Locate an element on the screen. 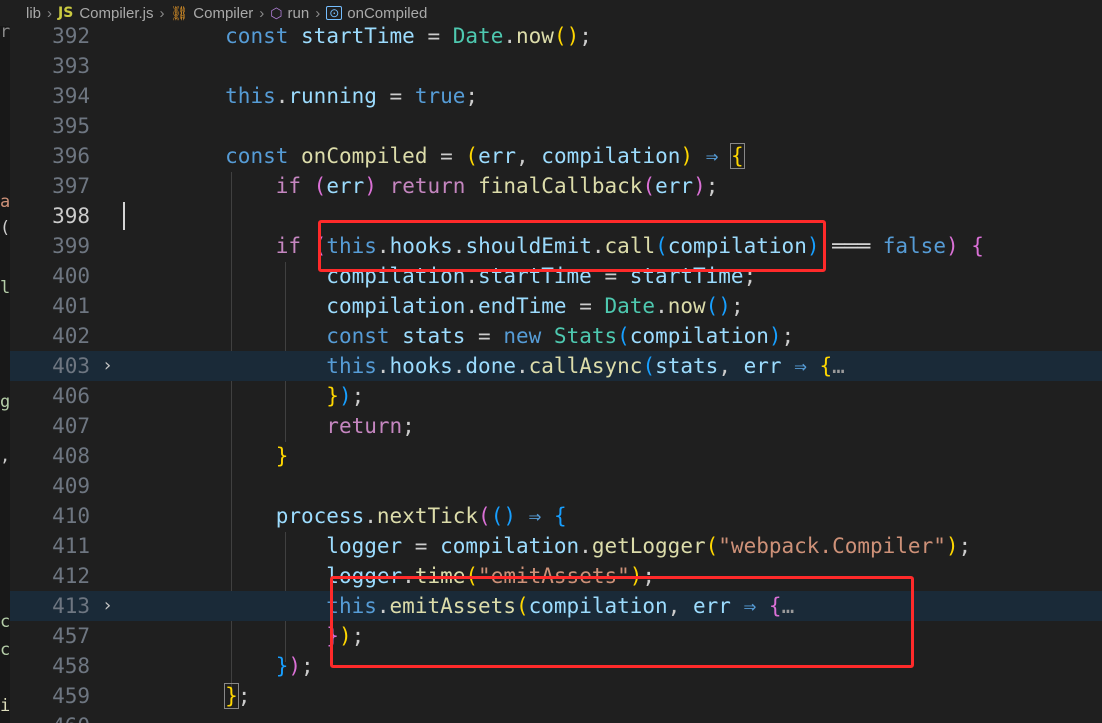  line-code: } is located at coordinates (206, 456).